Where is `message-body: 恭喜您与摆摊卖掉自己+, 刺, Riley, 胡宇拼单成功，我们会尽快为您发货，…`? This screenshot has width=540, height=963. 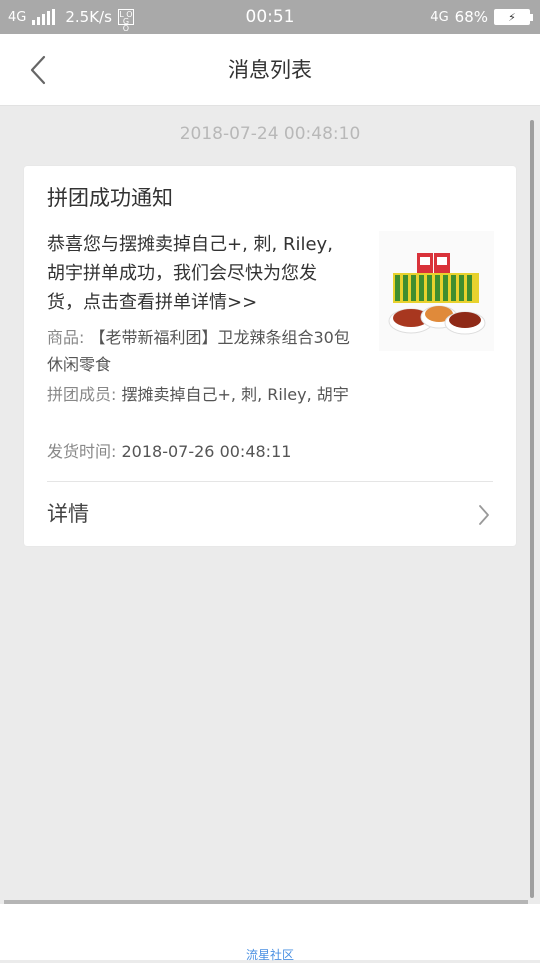
message-body: 恭喜您与摆摊卖掉自己+, 刺, Riley, 胡宇拼单成功，我们会尽快为您发货，… is located at coordinates (190, 273).